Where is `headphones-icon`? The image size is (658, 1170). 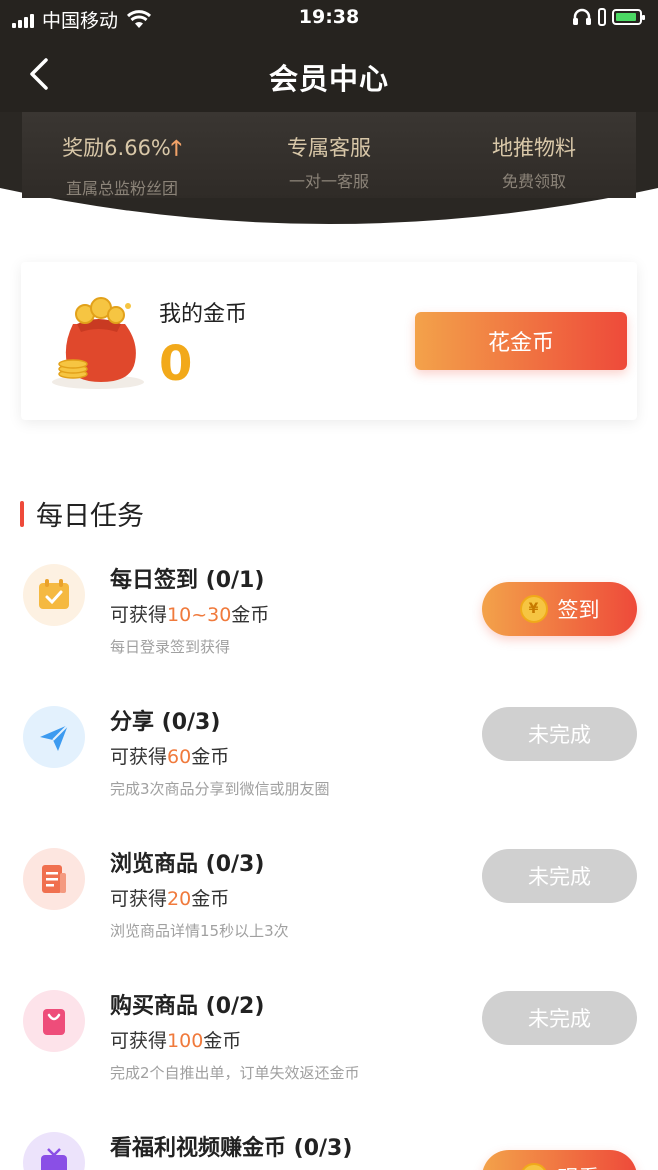
headphones-icon is located at coordinates (582, 16).